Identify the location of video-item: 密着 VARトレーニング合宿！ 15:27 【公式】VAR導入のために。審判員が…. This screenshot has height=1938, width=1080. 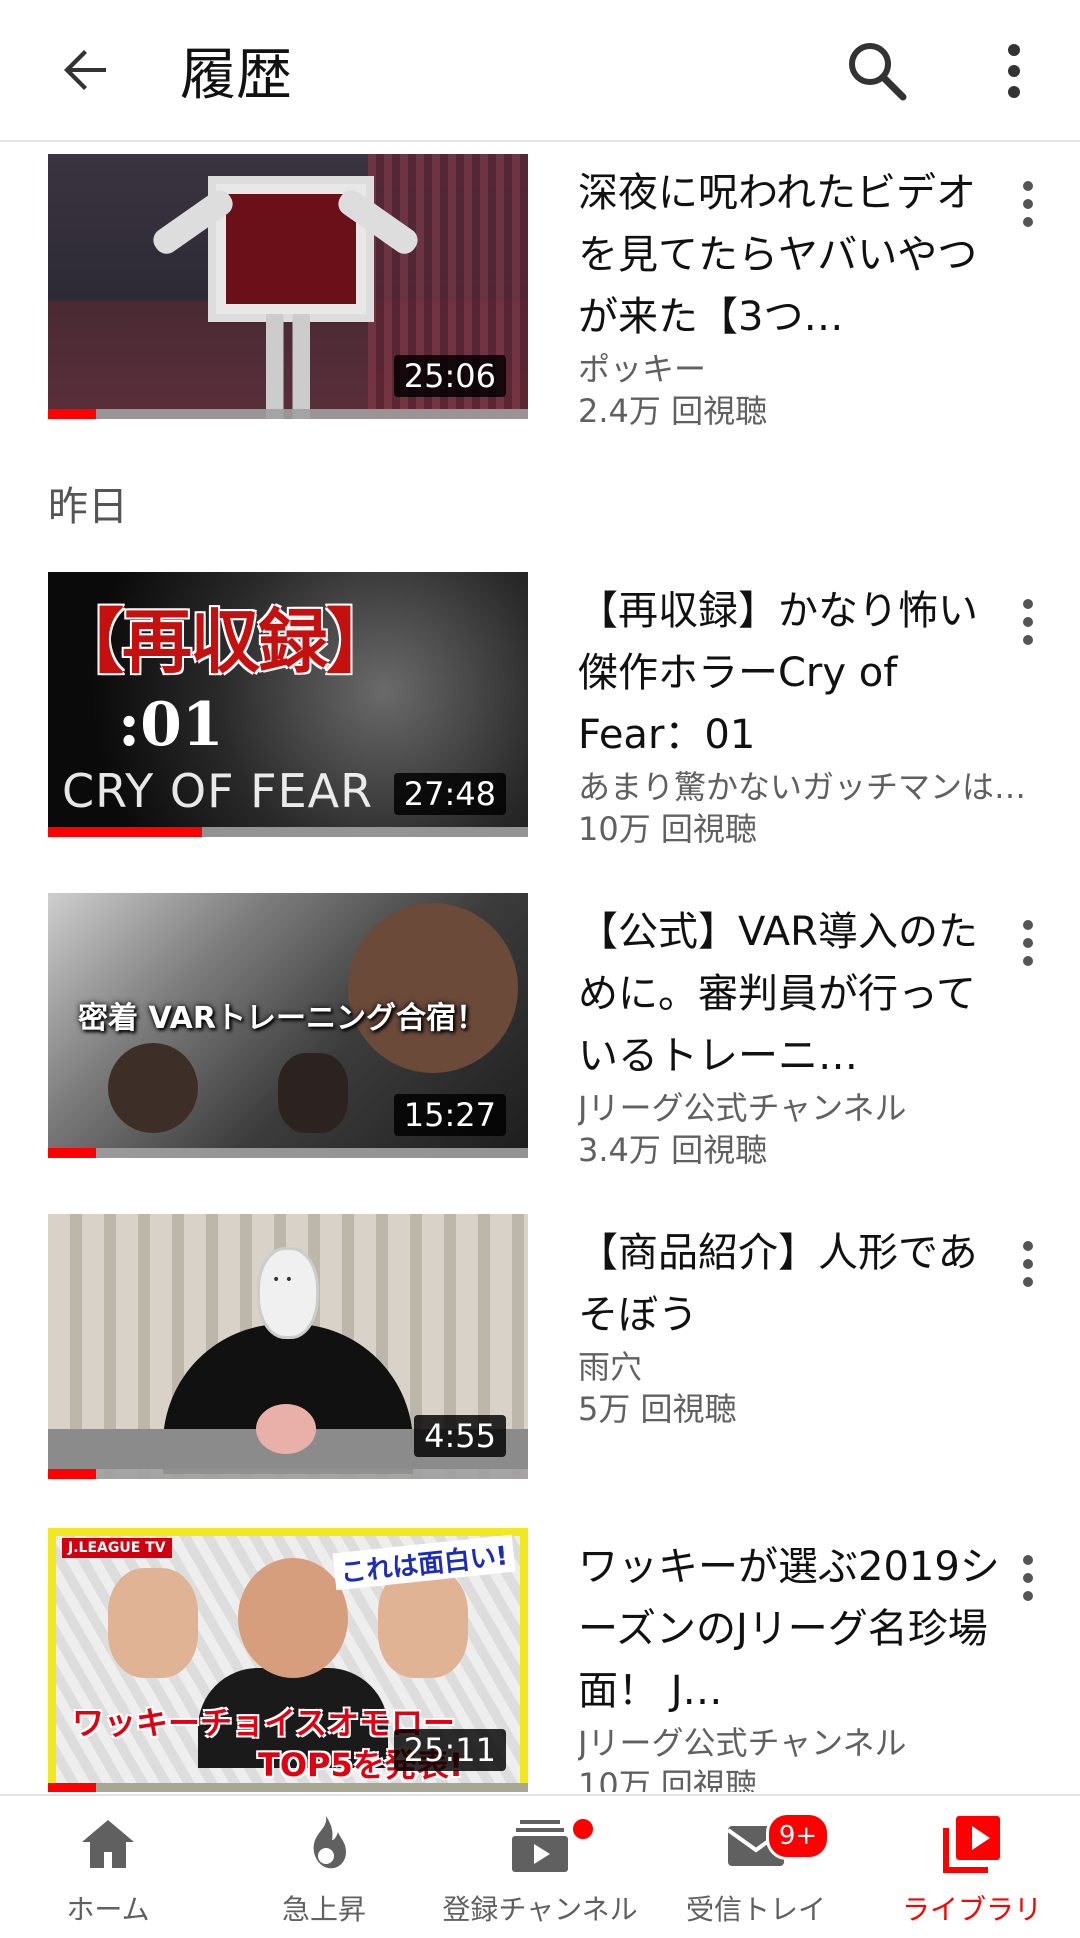
(540, 1031).